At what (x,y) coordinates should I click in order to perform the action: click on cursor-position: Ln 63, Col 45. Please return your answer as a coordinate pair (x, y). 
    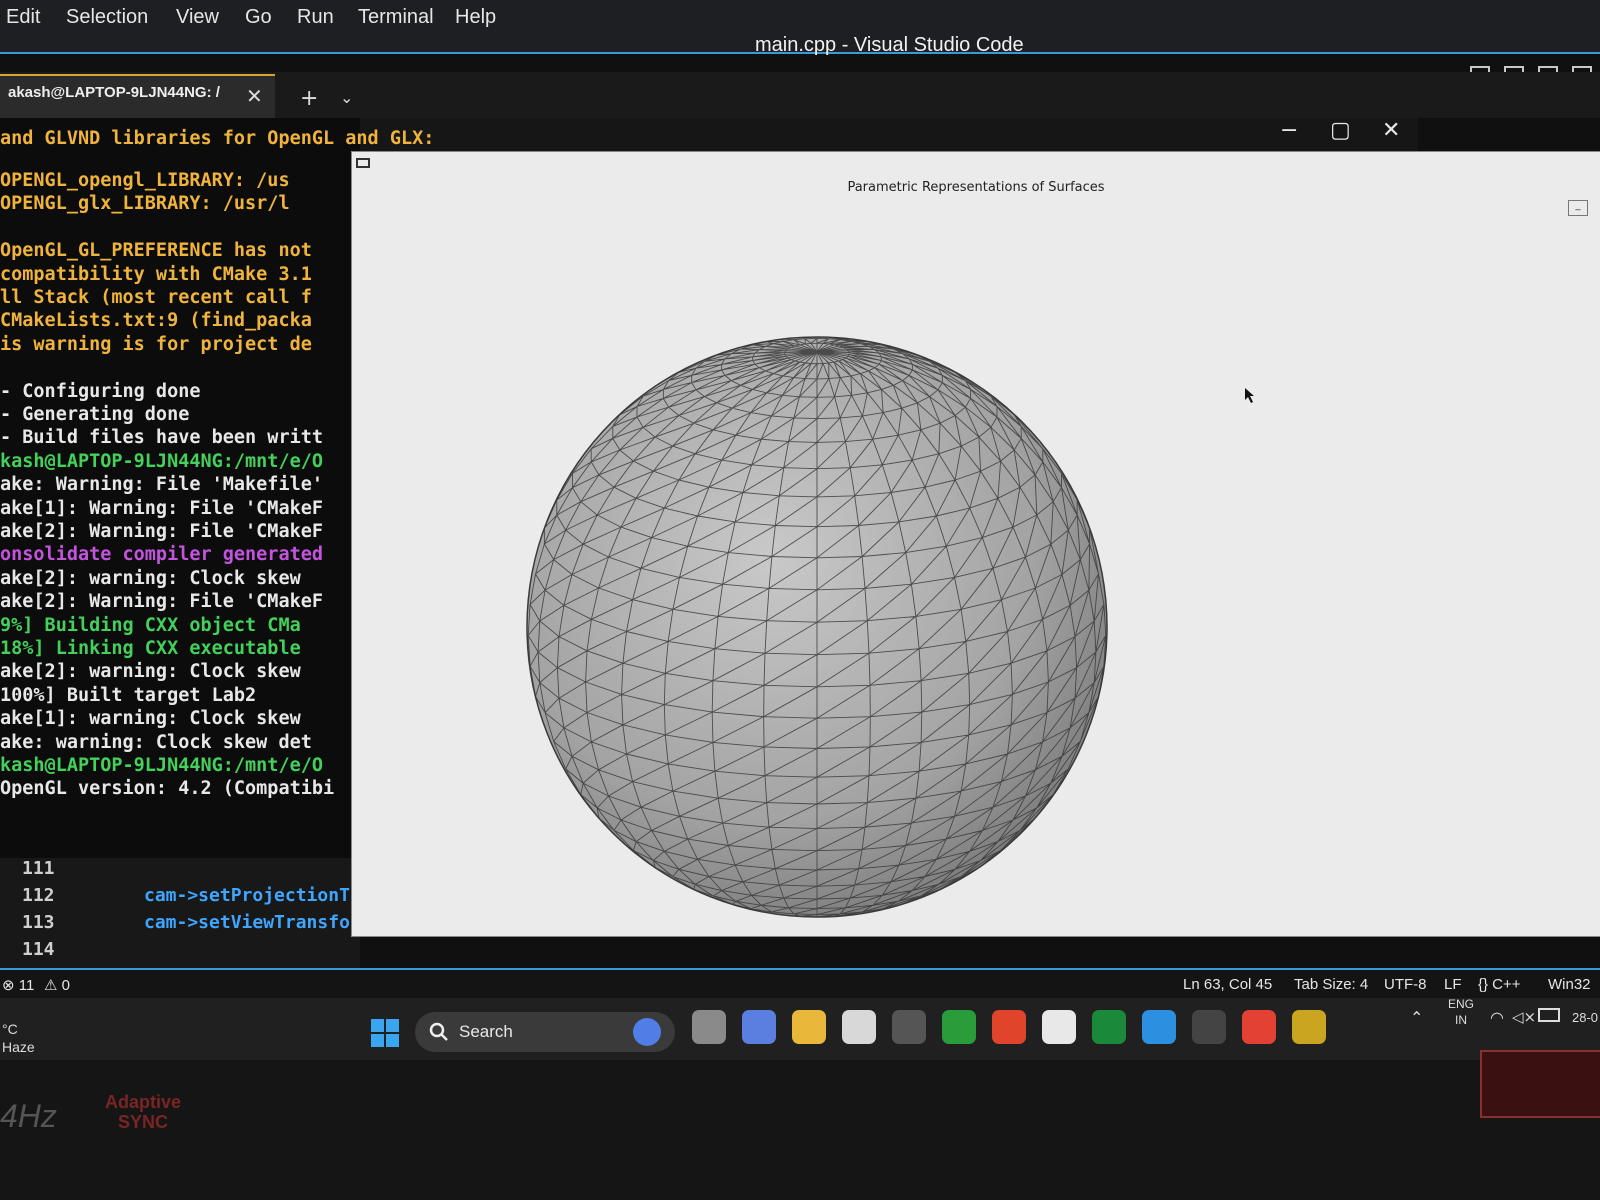
    Looking at the image, I should click on (1227, 984).